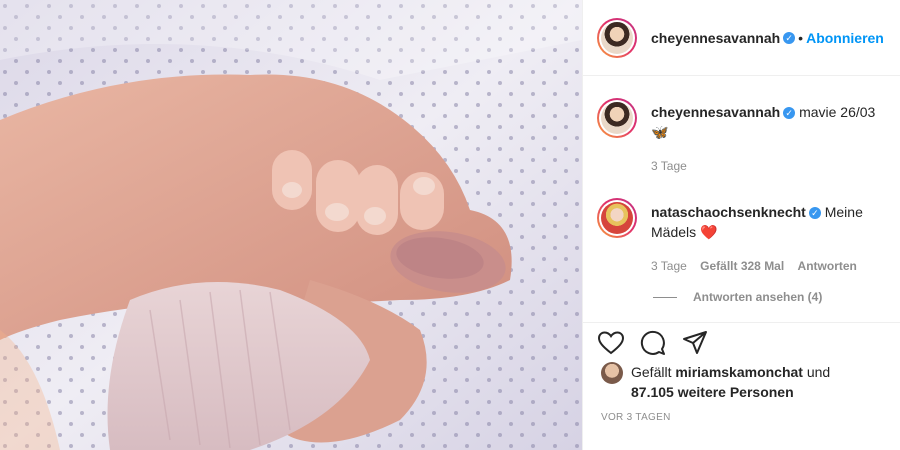  What do you see at coordinates (715, 38) in the screenshot?
I see `author-username: cheyennesavannah` at bounding box center [715, 38].